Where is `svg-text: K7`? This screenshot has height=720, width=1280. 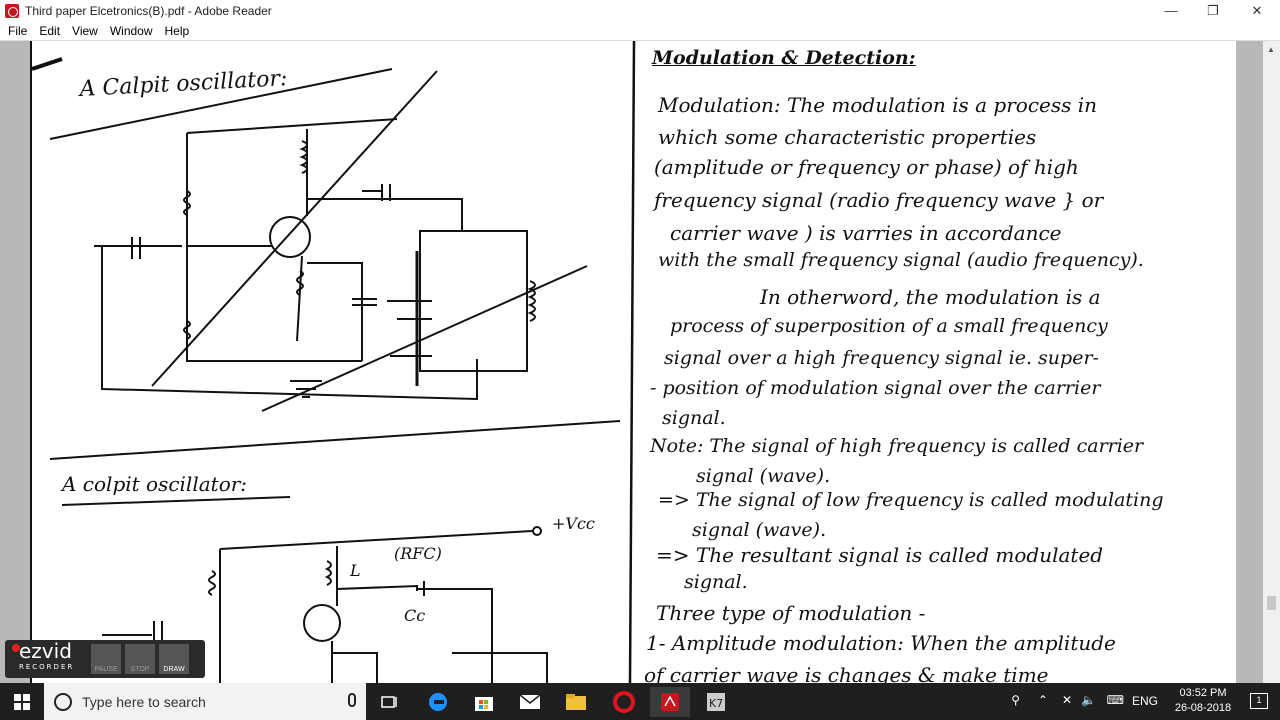
svg-text: K7 is located at coordinates (716, 703).